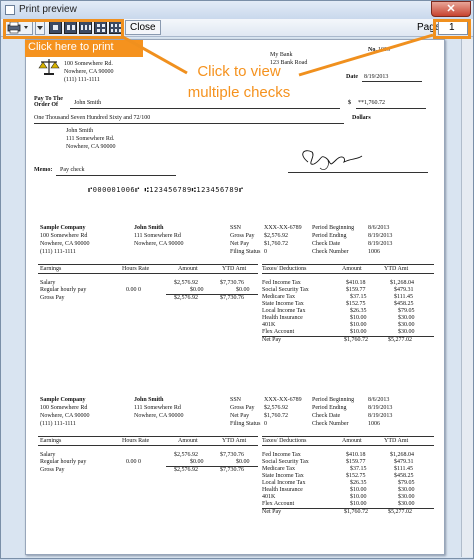 Image resolution: width=474 pixels, height=560 pixels. I want to click on window-title: Print preview, so click(48, 9).